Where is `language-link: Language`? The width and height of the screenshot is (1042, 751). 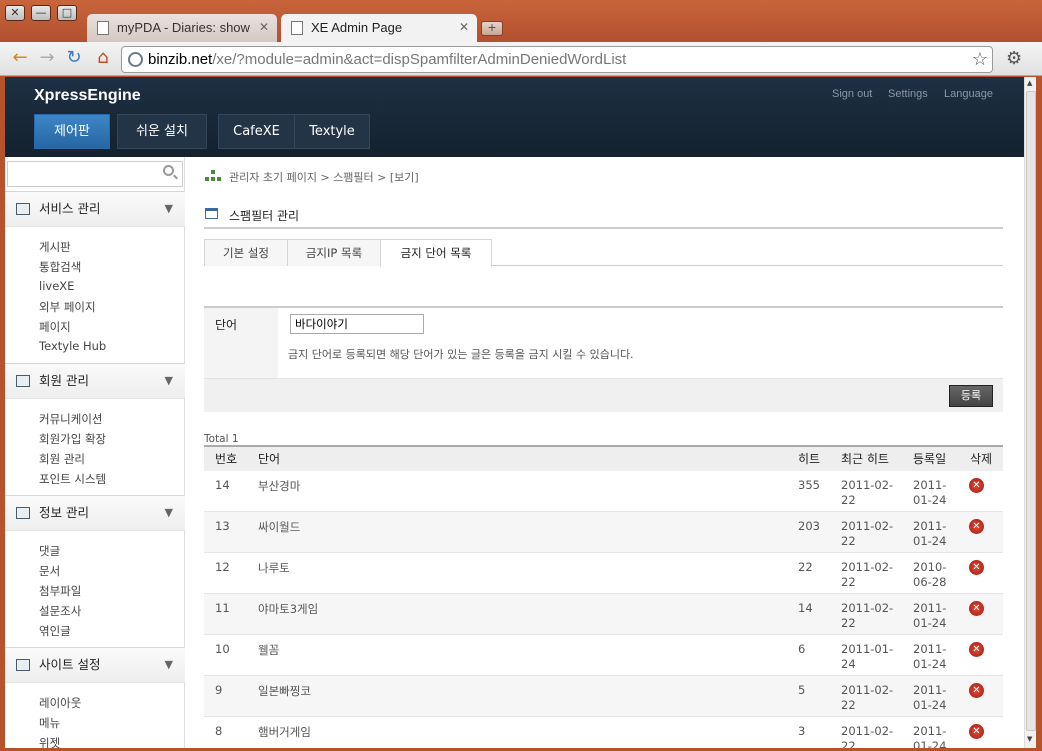
language-link: Language is located at coordinates (968, 94).